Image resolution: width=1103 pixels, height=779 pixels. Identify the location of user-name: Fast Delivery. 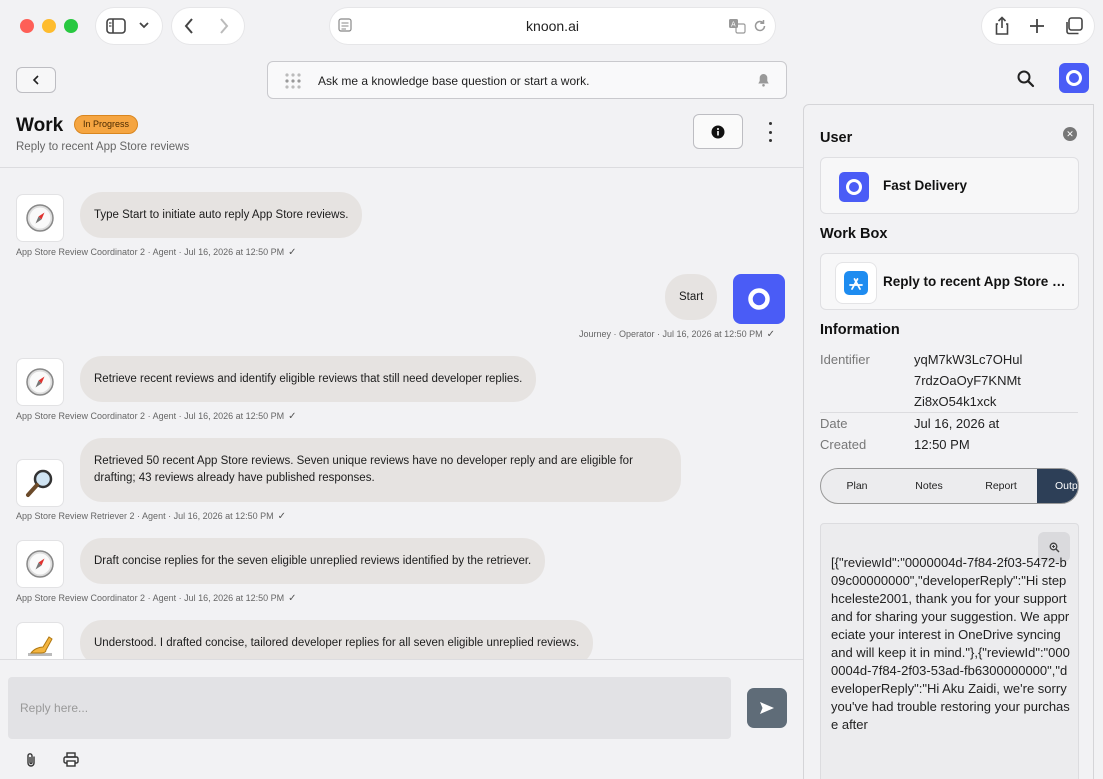
(925, 185).